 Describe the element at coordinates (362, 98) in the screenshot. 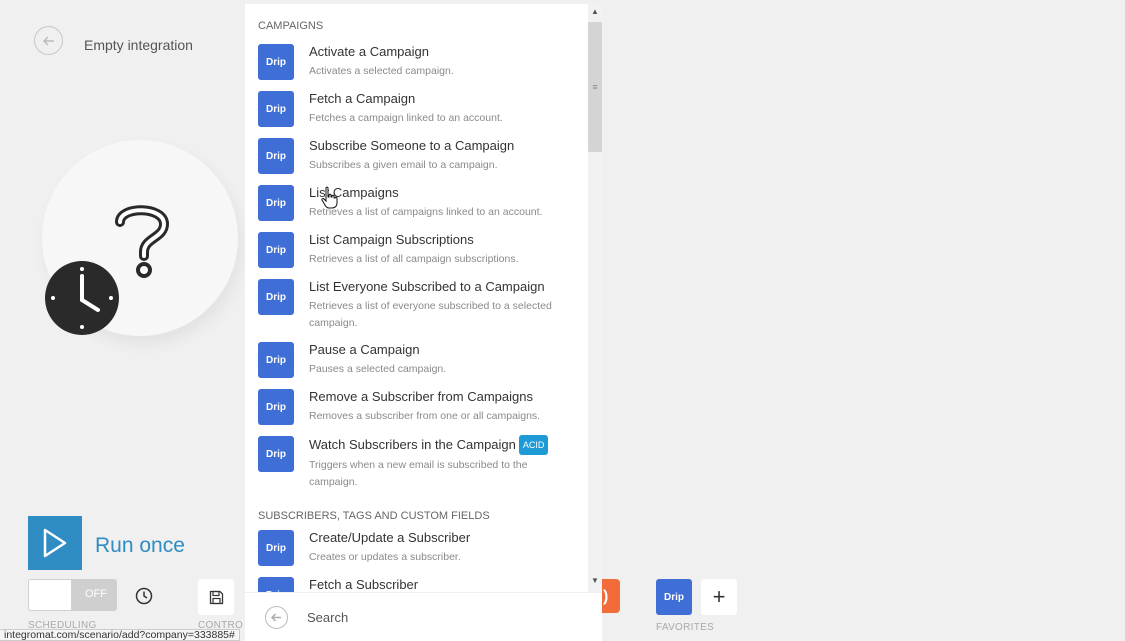

I see `item-title: Fetch a Campaign` at that location.